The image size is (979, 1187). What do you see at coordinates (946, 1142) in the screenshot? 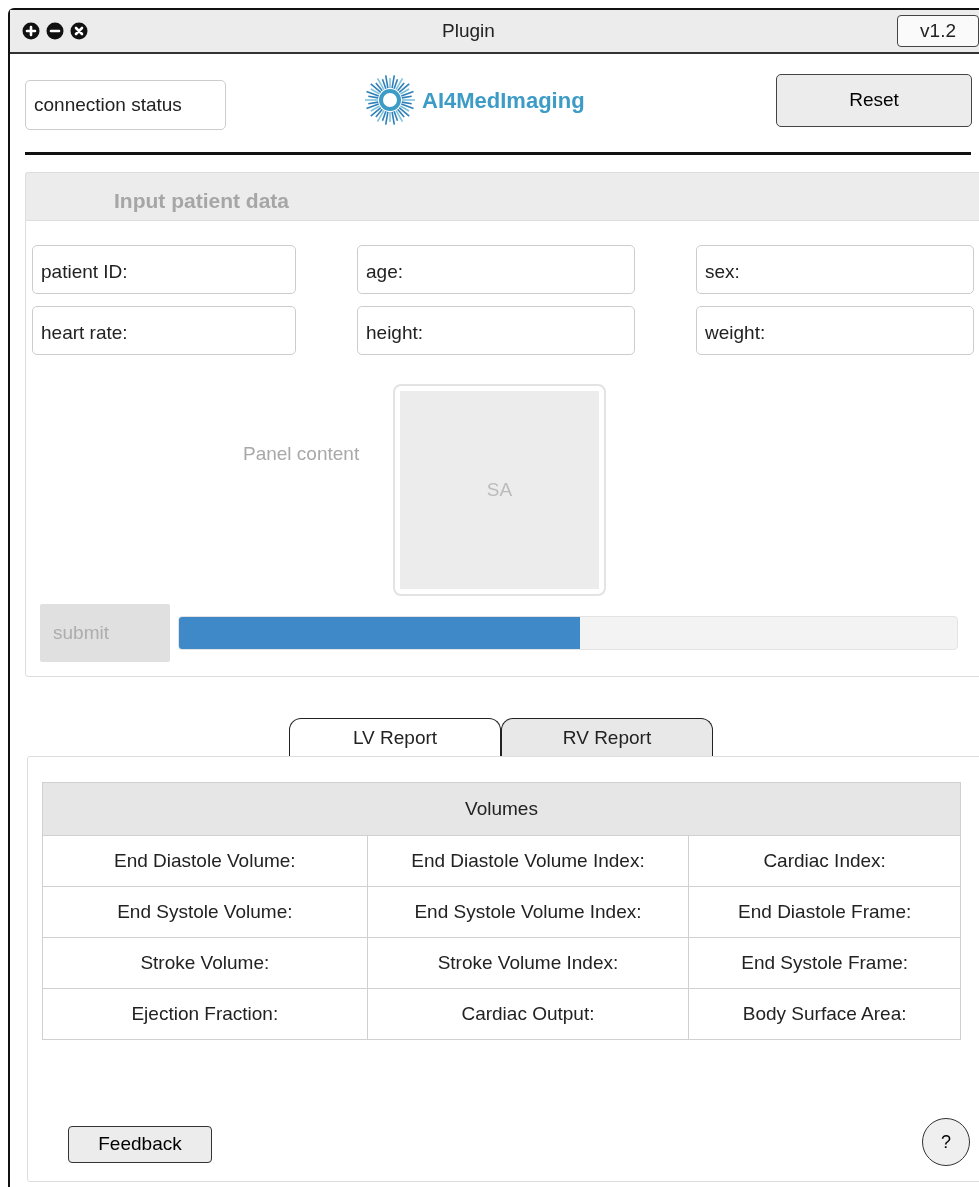
I see `help-button: ?` at bounding box center [946, 1142].